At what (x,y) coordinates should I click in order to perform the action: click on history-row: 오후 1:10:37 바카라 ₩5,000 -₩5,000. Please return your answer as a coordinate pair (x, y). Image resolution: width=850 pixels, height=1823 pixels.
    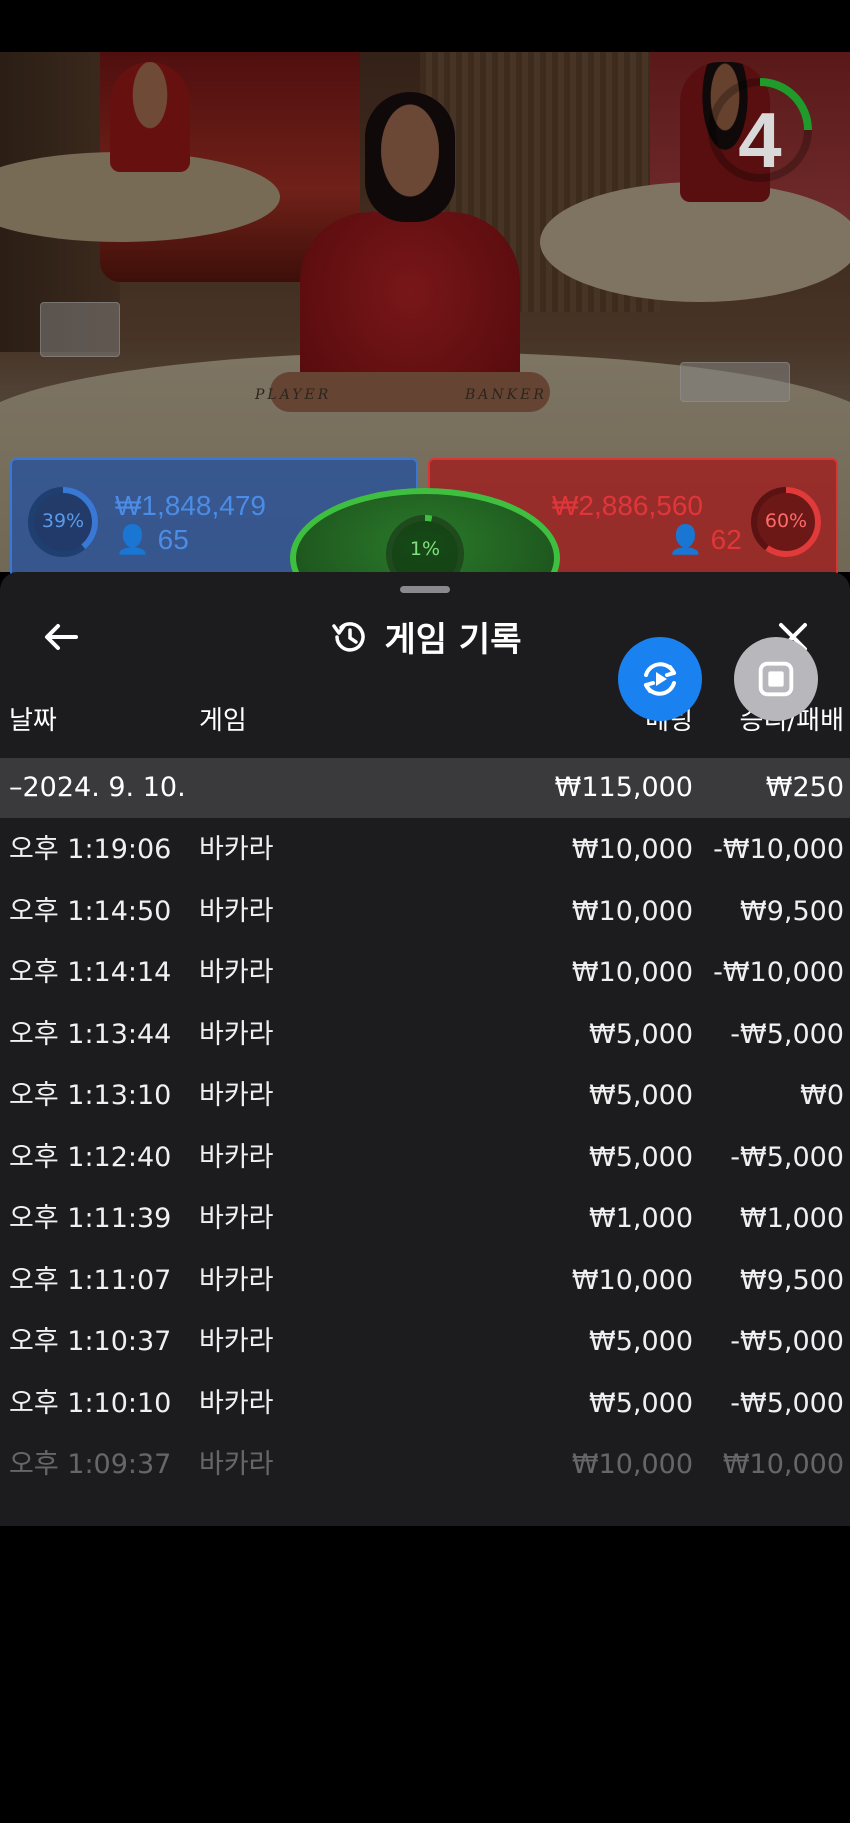
    Looking at the image, I should click on (425, 1341).